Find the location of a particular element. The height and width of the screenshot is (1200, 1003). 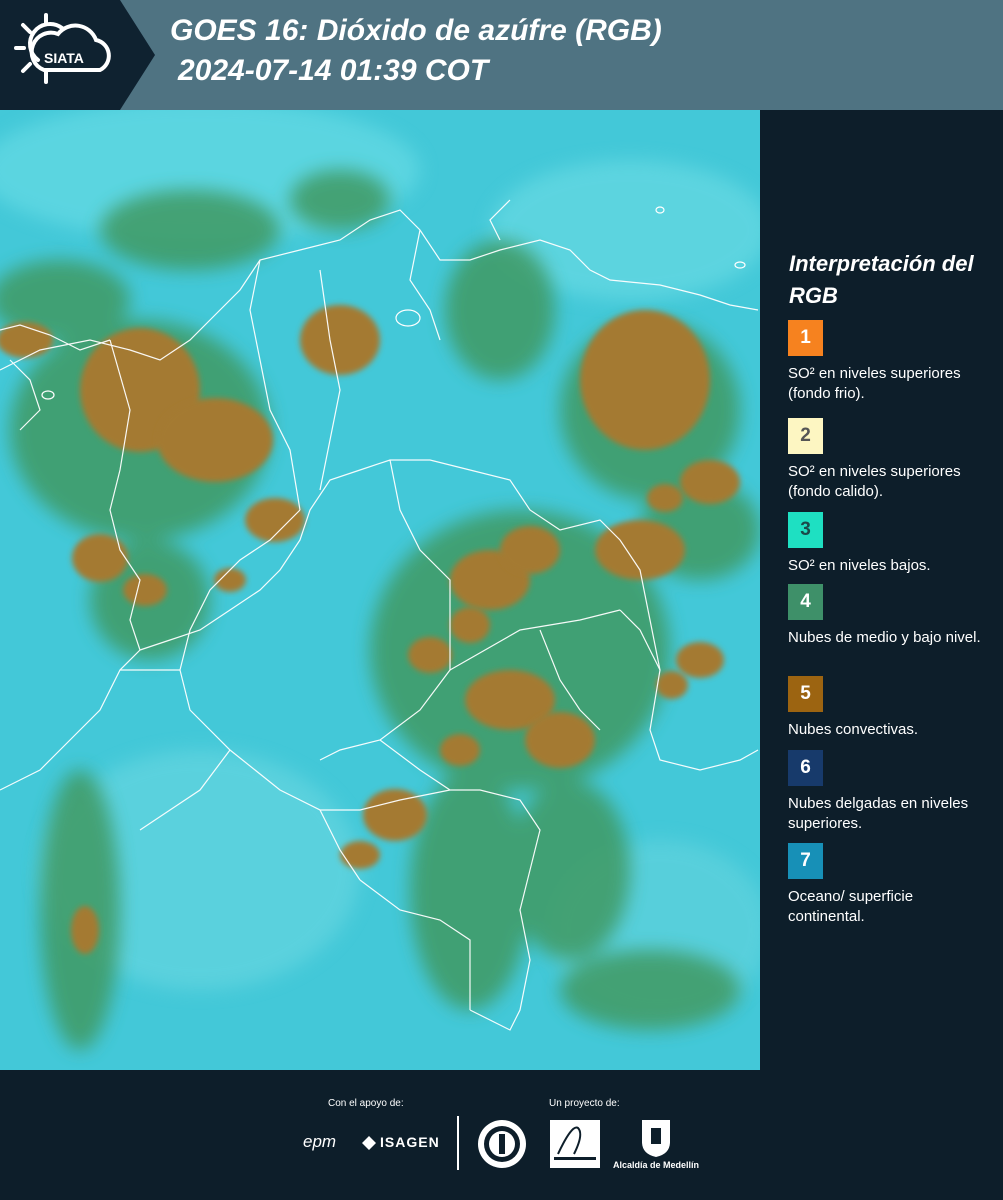

legend-item-5: 5 Nubes convectivas. is located at coordinates (890, 708).